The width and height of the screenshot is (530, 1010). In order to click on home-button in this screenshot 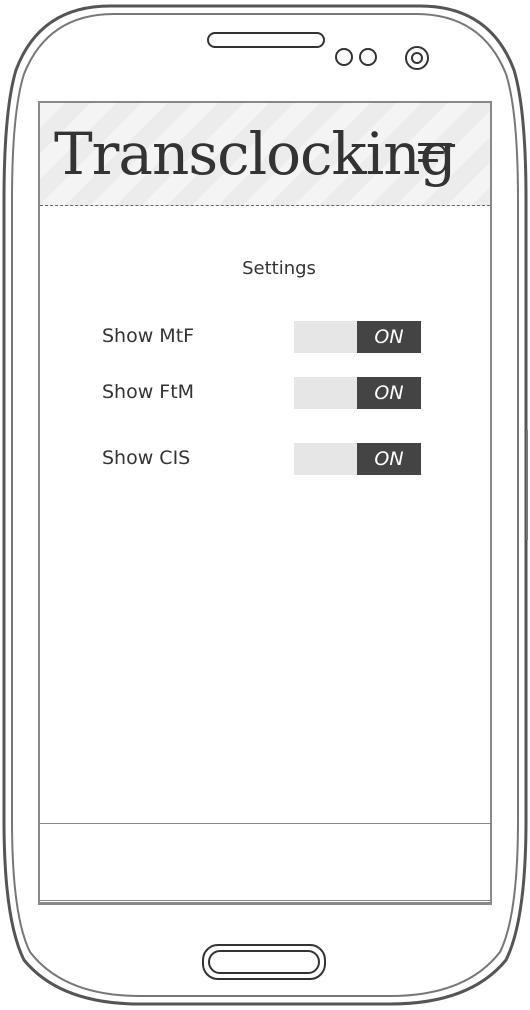, I will do `click(264, 962)`.